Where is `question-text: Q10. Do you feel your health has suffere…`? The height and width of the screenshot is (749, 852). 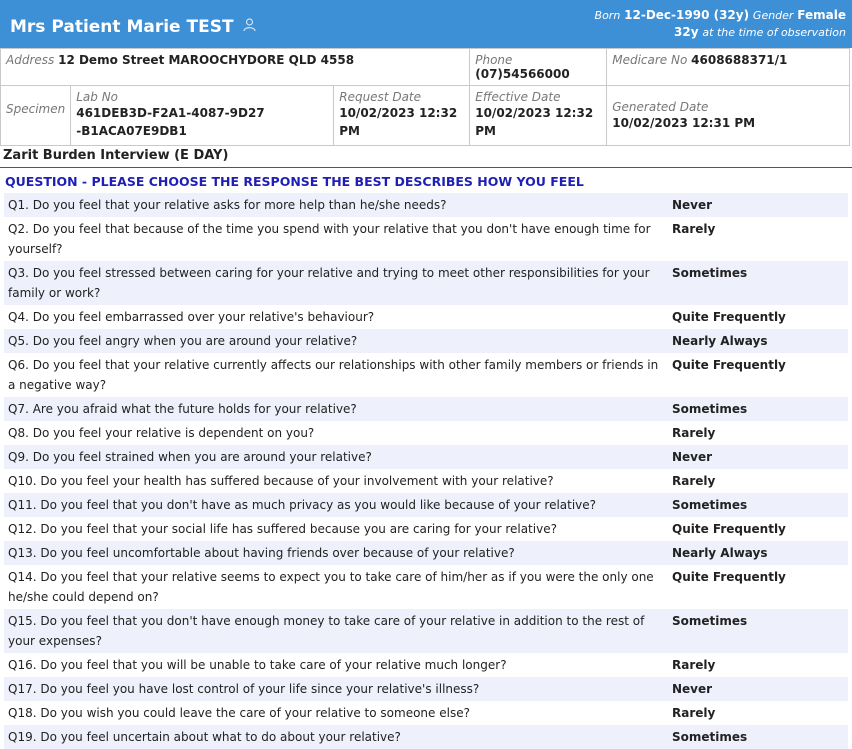
question-text: Q10. Do you feel your health has suffere… is located at coordinates (281, 481).